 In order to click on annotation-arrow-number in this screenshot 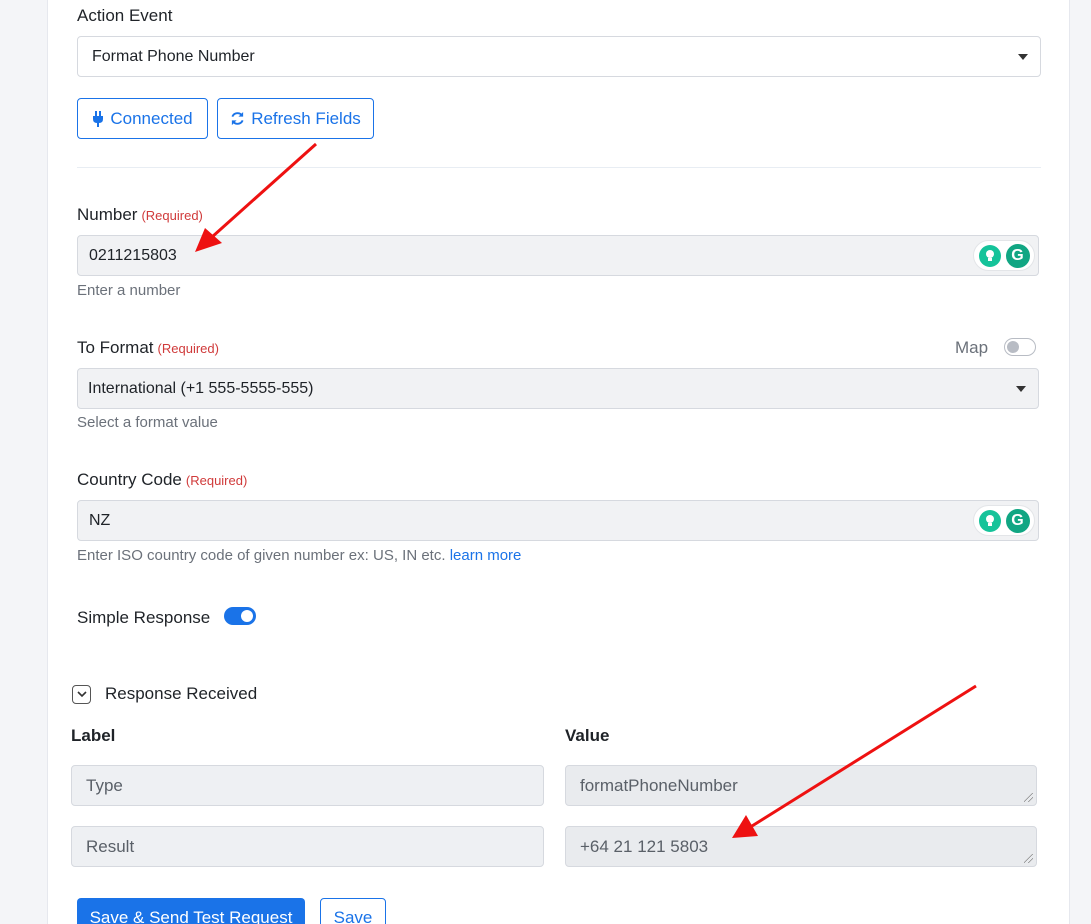, I will do `click(256, 197)`.